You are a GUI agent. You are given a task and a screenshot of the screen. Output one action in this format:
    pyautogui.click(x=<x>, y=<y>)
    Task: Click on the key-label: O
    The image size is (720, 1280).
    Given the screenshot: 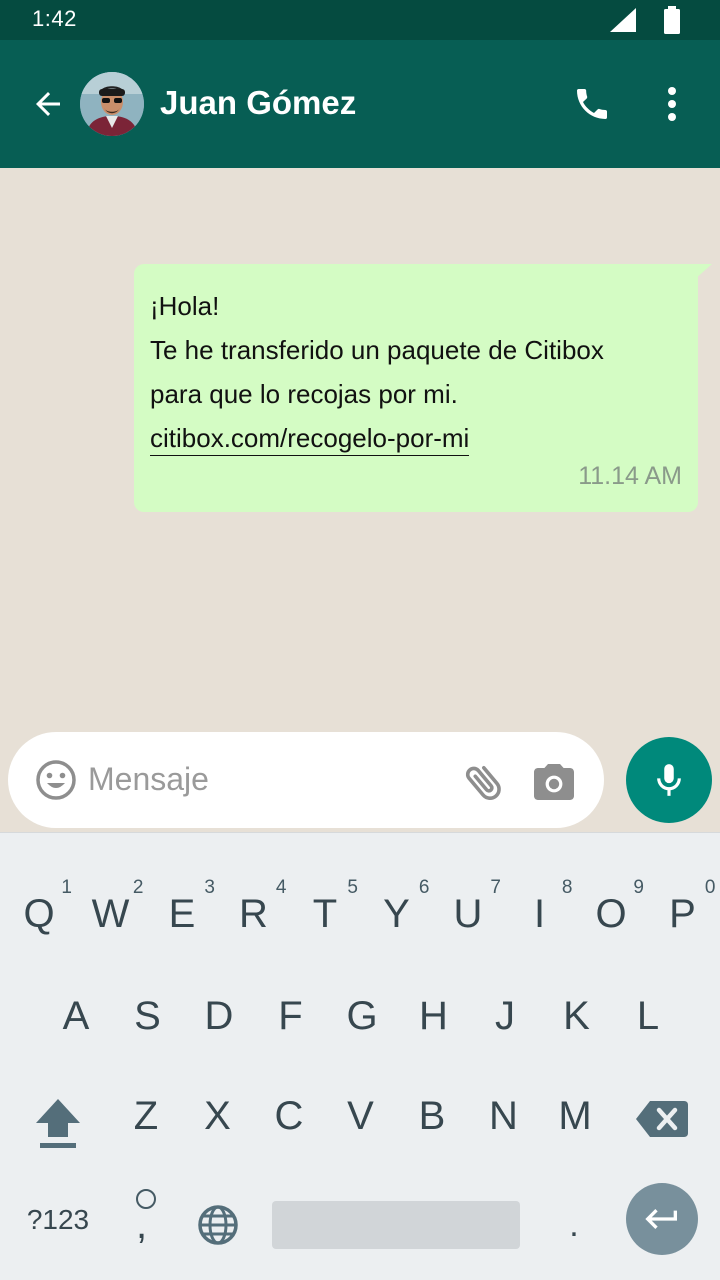 What is the action you would take?
    pyautogui.click(x=611, y=913)
    